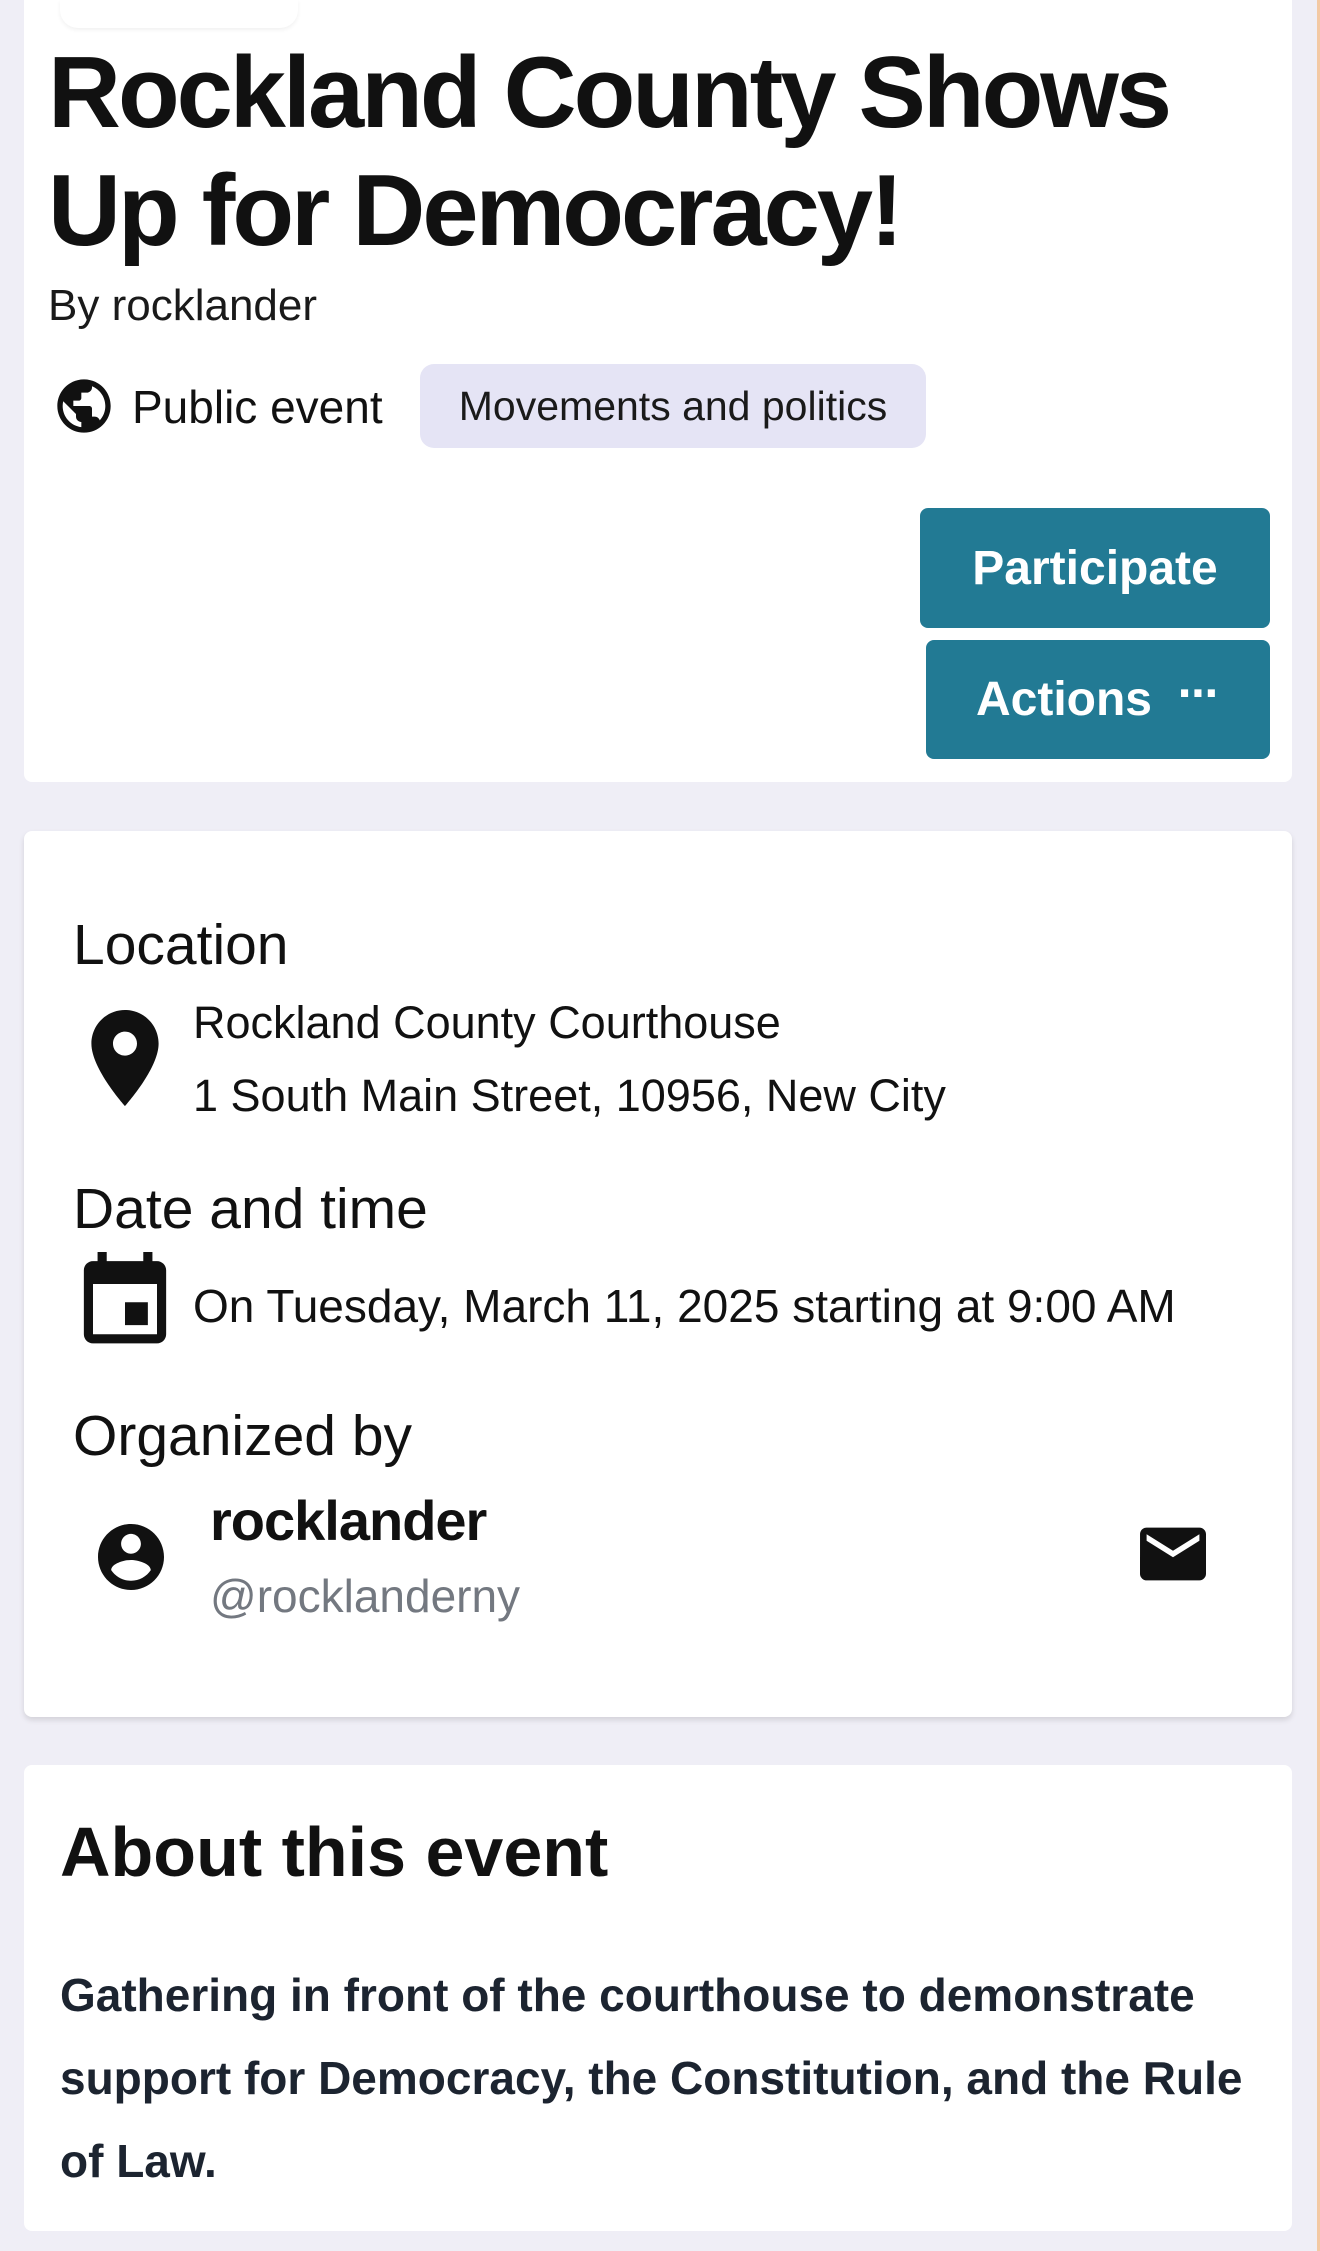  Describe the element at coordinates (1173, 1554) in the screenshot. I see `mail-icon` at that location.